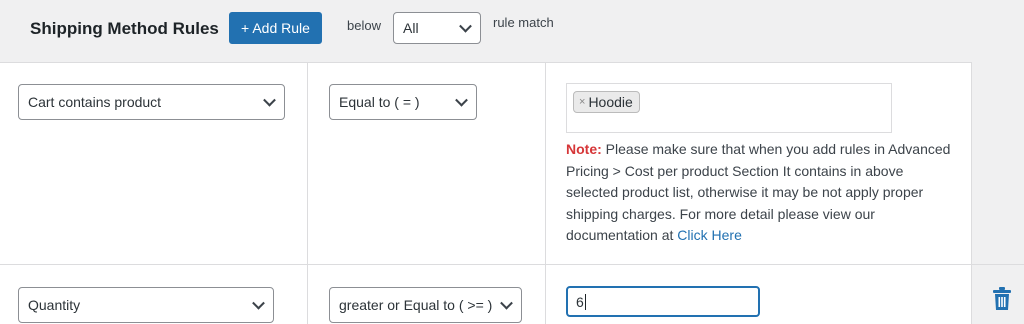 This screenshot has width=1024, height=324. What do you see at coordinates (275, 28) in the screenshot?
I see `add-rule-button: + Add Rule` at bounding box center [275, 28].